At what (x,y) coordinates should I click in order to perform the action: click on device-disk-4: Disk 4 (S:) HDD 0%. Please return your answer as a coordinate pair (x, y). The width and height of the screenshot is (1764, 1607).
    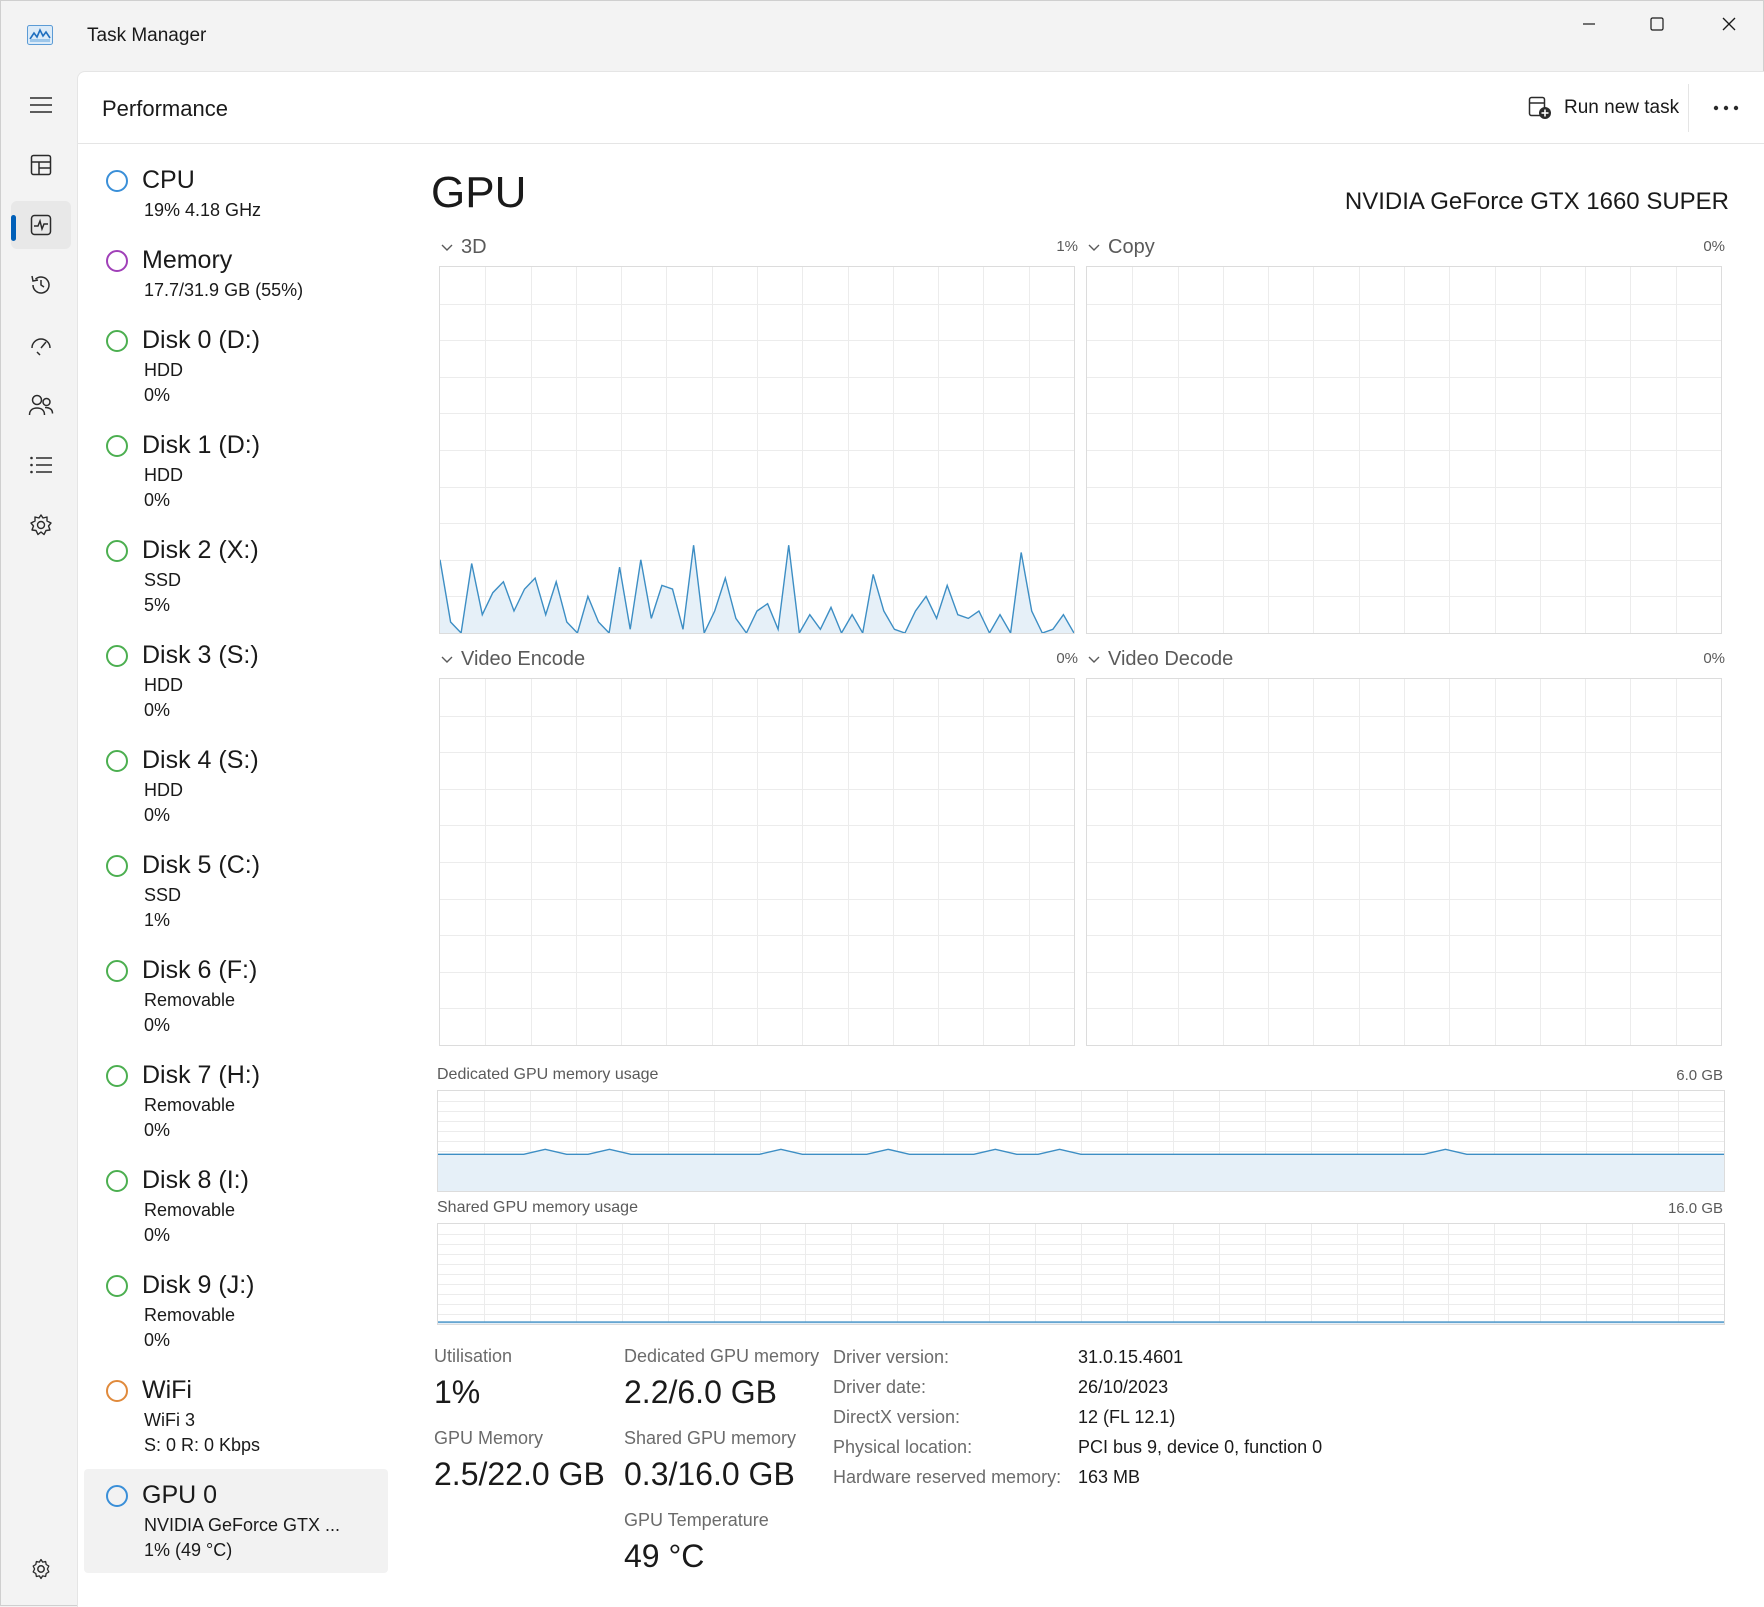
    Looking at the image, I should click on (236, 784).